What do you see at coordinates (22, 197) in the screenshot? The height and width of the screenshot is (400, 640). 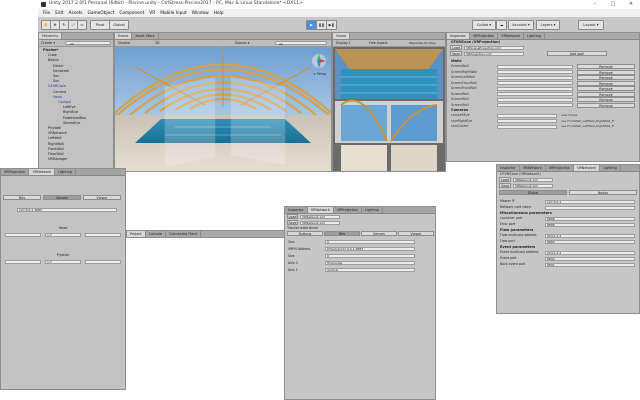 I see `left-bits-button: Bits` at bounding box center [22, 197].